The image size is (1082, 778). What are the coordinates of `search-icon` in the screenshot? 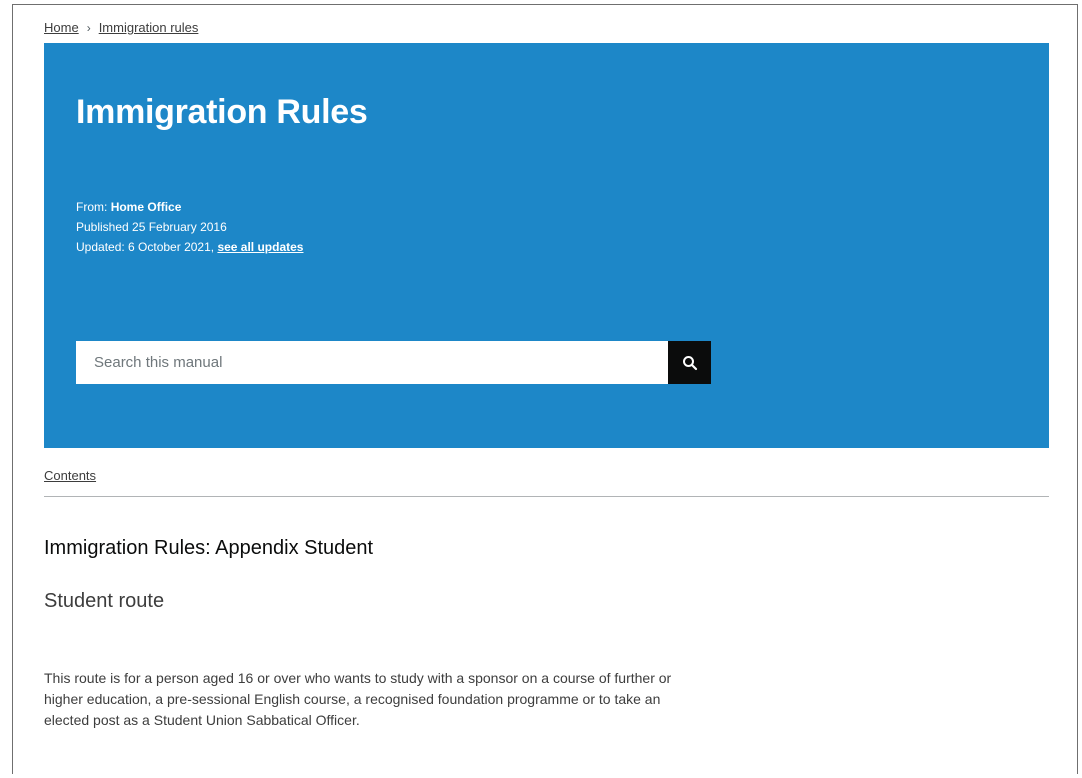 It's located at (689, 362).